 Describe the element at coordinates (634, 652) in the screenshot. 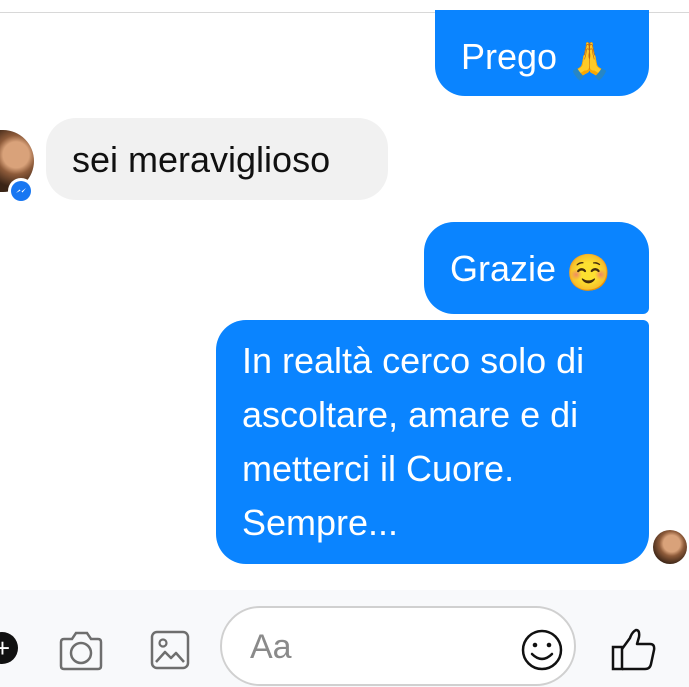

I see `thumbs-up-icon` at that location.